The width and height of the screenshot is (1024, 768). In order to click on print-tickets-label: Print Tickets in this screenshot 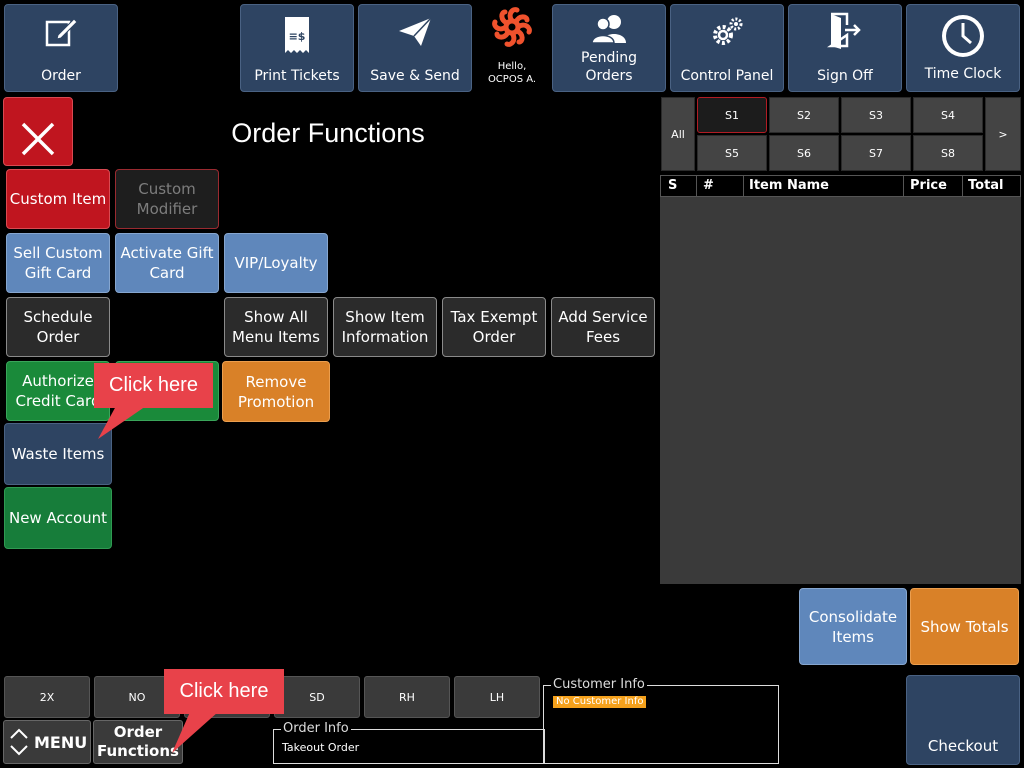, I will do `click(297, 76)`.